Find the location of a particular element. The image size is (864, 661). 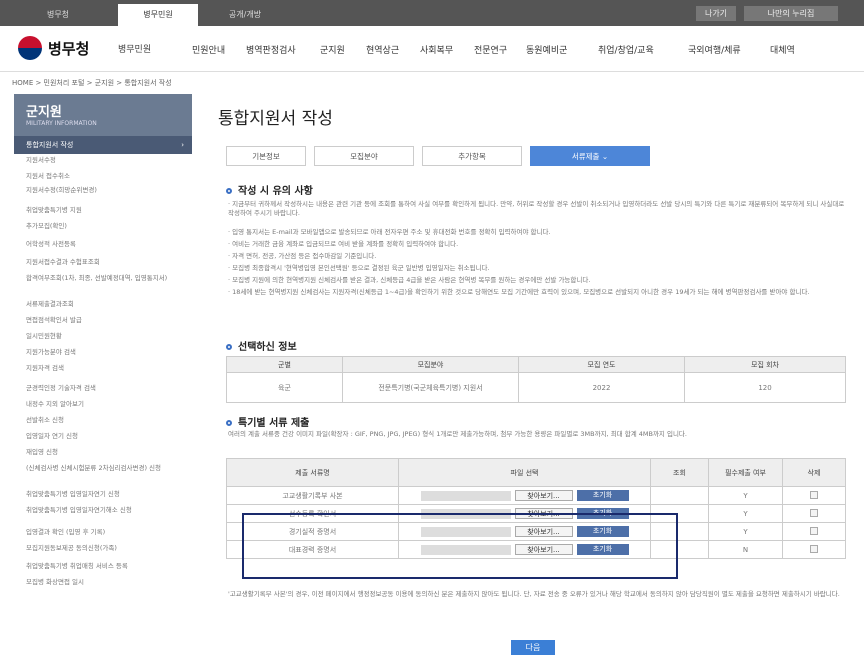

sidebar-item: 지원서접수결과 수험표조회 is located at coordinates (106, 262).